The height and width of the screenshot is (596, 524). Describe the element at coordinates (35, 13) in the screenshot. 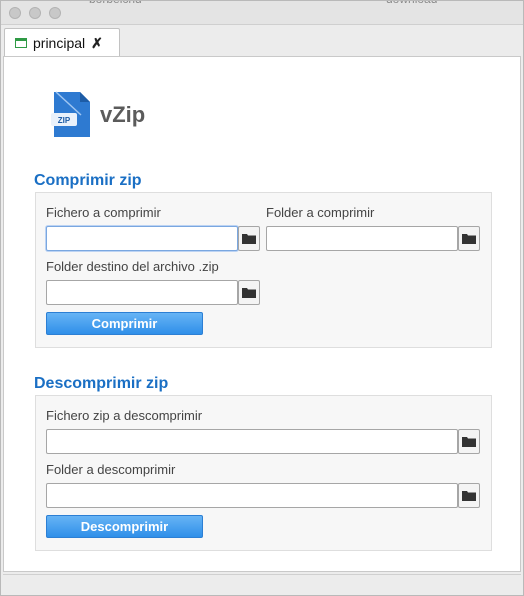

I see `minimize-window-button` at that location.